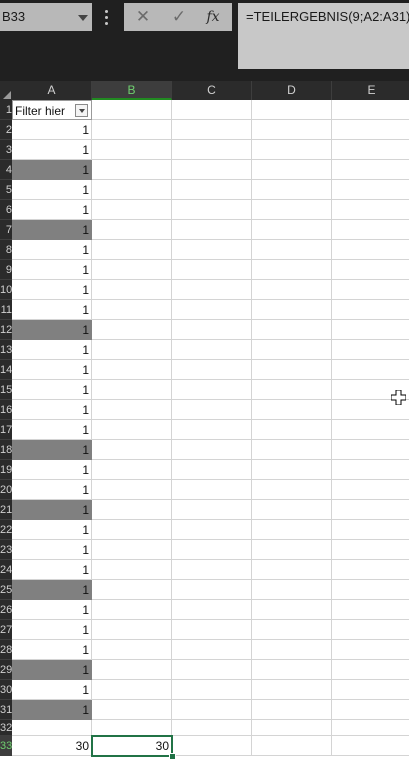 Image resolution: width=409 pixels, height=765 pixels. Describe the element at coordinates (6, 570) in the screenshot. I see `row-header-24: 24` at that location.